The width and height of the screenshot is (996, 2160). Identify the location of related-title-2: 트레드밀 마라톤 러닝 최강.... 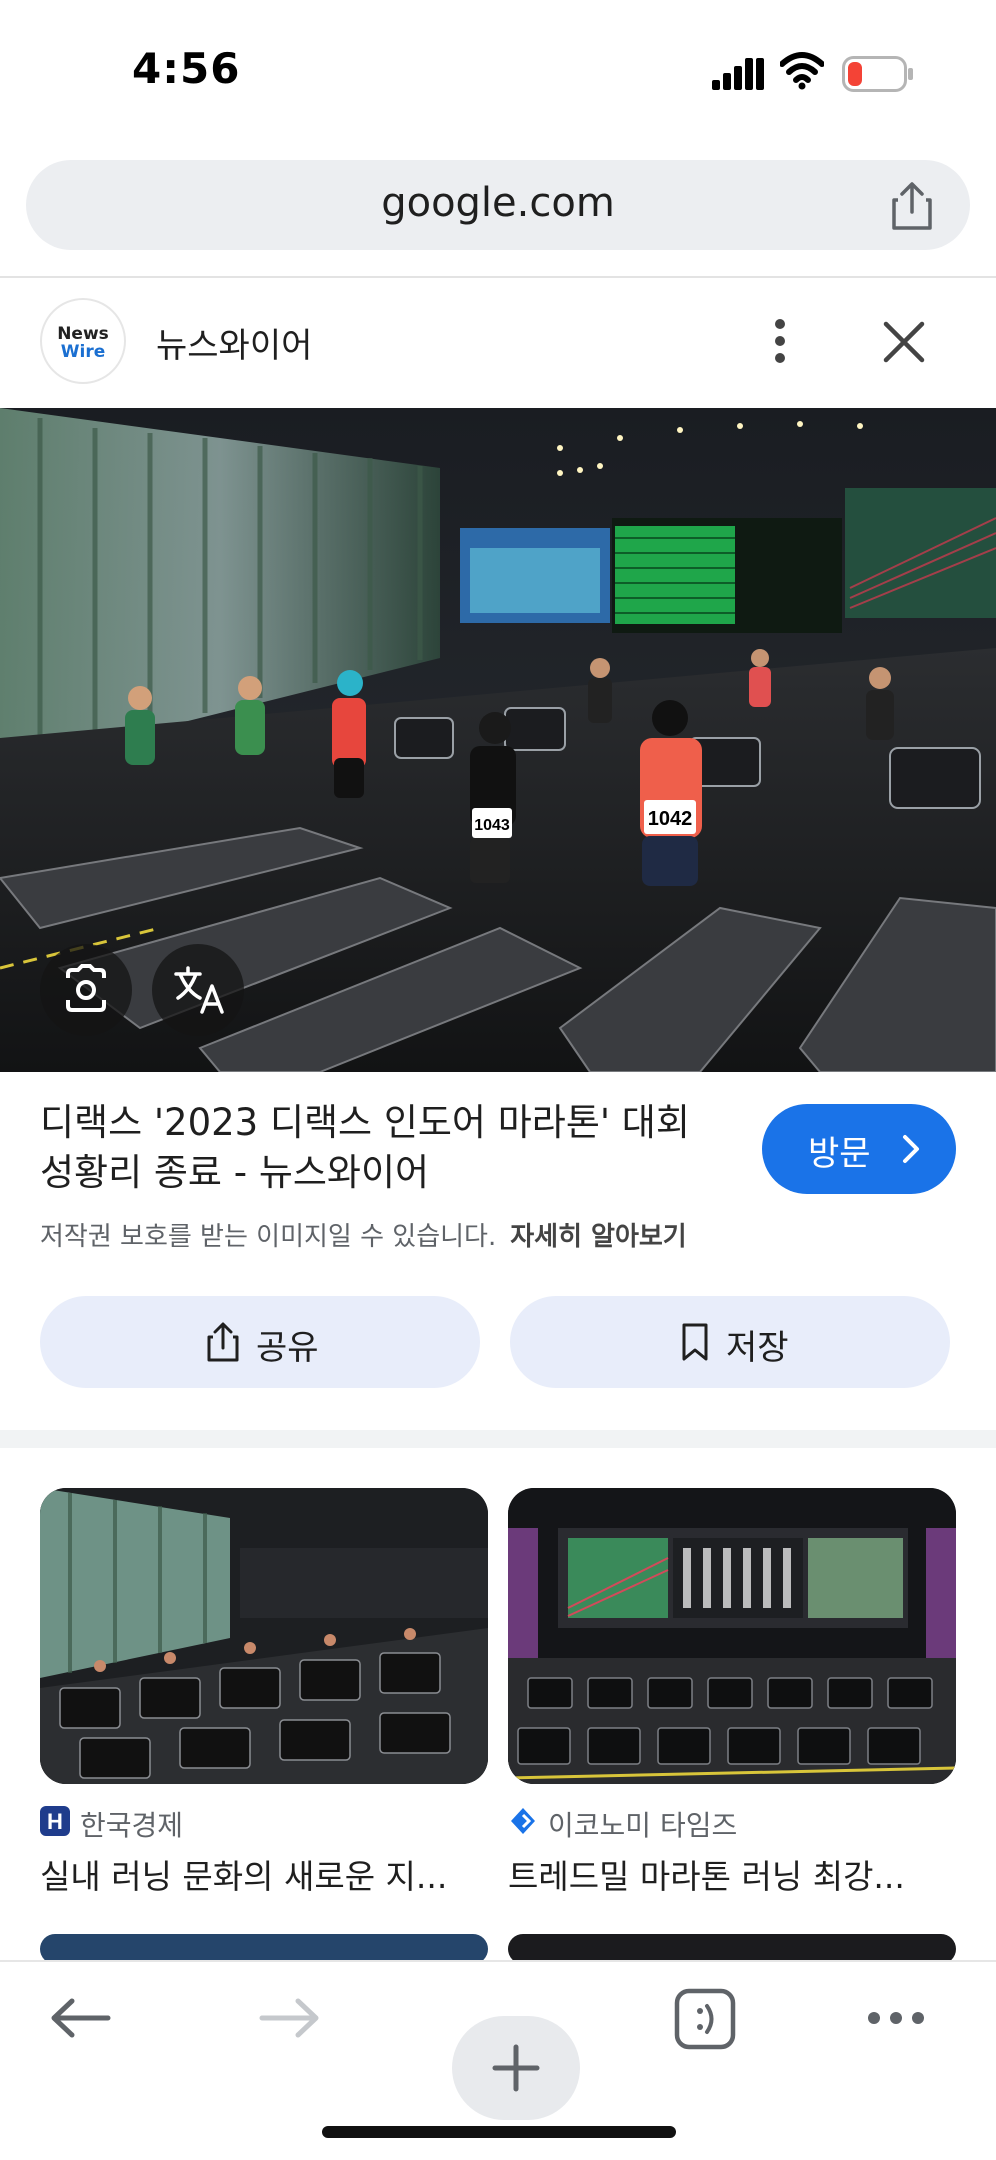
(706, 1874).